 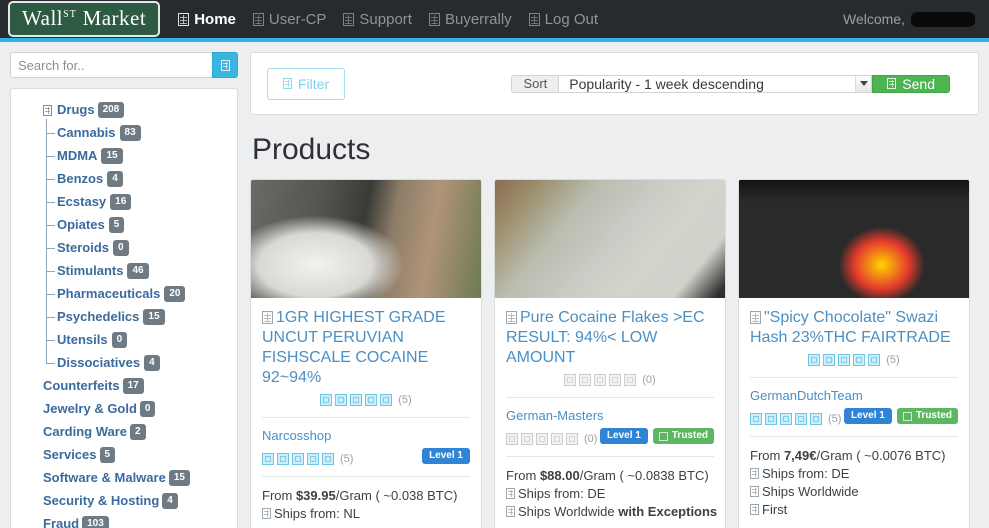 What do you see at coordinates (77, 156) in the screenshot?
I see `sidebar-item-mdma-label: MDMA` at bounding box center [77, 156].